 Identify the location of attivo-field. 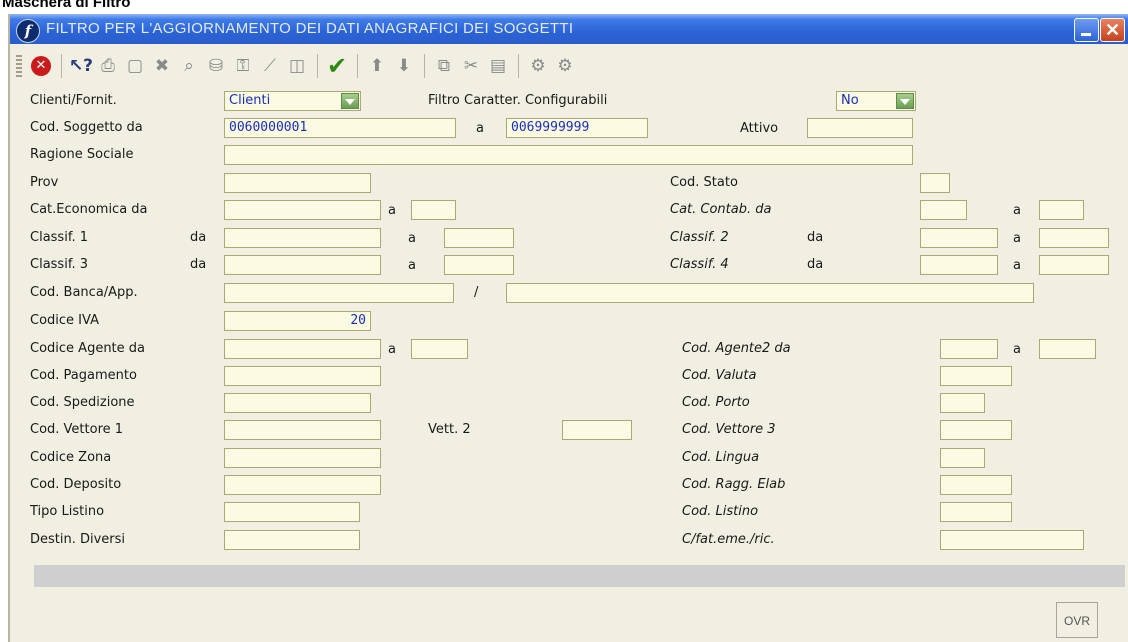
(860, 128).